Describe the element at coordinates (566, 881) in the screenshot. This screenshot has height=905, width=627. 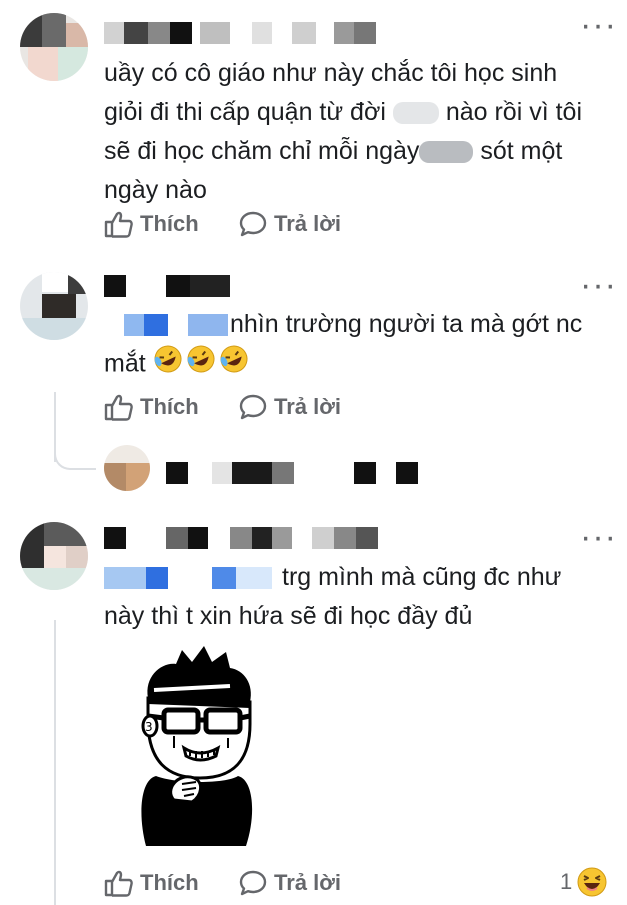
I see `reaction-count: 1` at that location.